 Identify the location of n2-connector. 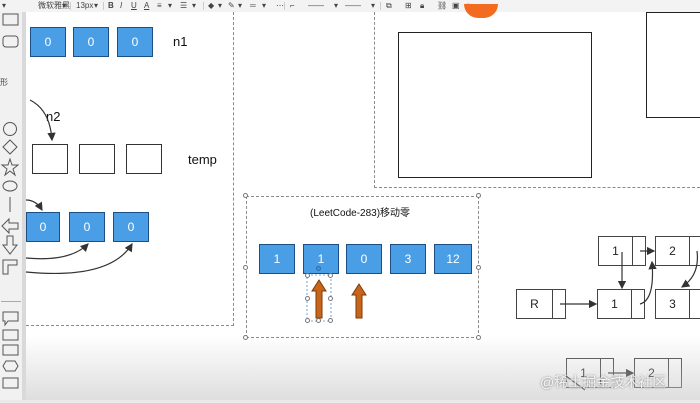
(42, 120).